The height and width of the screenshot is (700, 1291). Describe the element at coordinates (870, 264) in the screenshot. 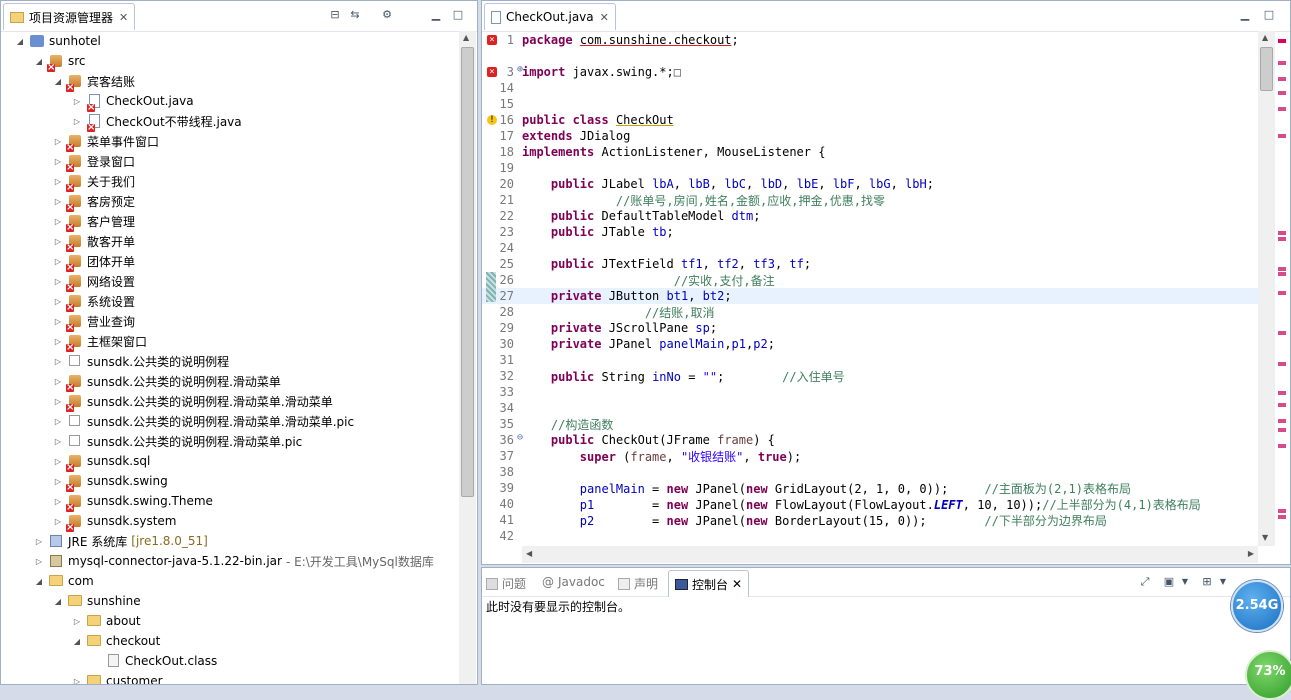

I see `code-line: 25 public JTextField tf1, tf2, tf3, tf;` at that location.